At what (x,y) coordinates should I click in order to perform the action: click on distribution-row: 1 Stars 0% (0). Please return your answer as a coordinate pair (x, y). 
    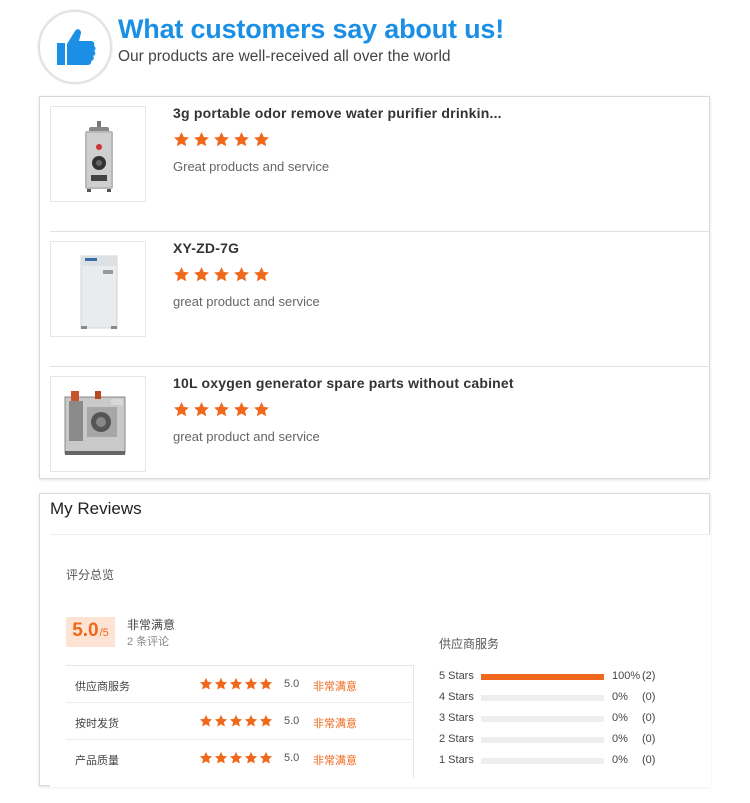
    Looking at the image, I should click on (569, 761).